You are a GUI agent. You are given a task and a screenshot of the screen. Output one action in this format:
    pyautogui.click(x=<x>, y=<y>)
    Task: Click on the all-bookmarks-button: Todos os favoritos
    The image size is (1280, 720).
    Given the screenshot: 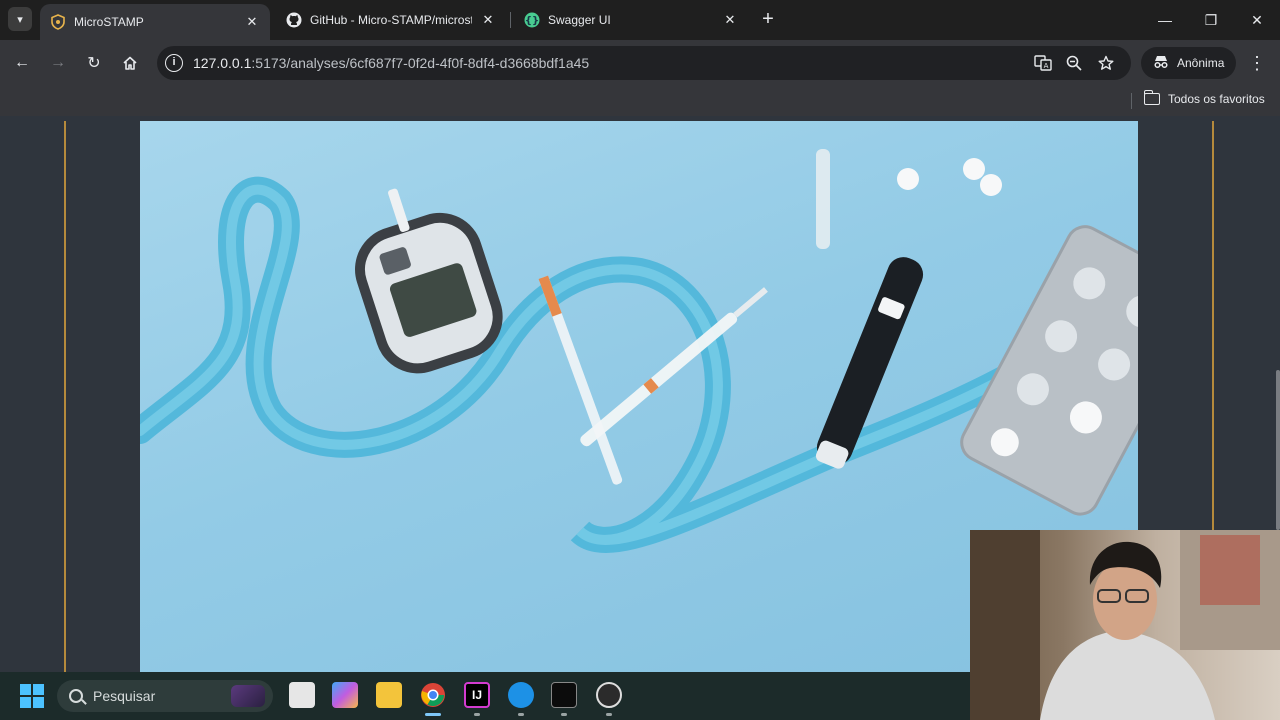 What is the action you would take?
    pyautogui.click(x=1204, y=98)
    